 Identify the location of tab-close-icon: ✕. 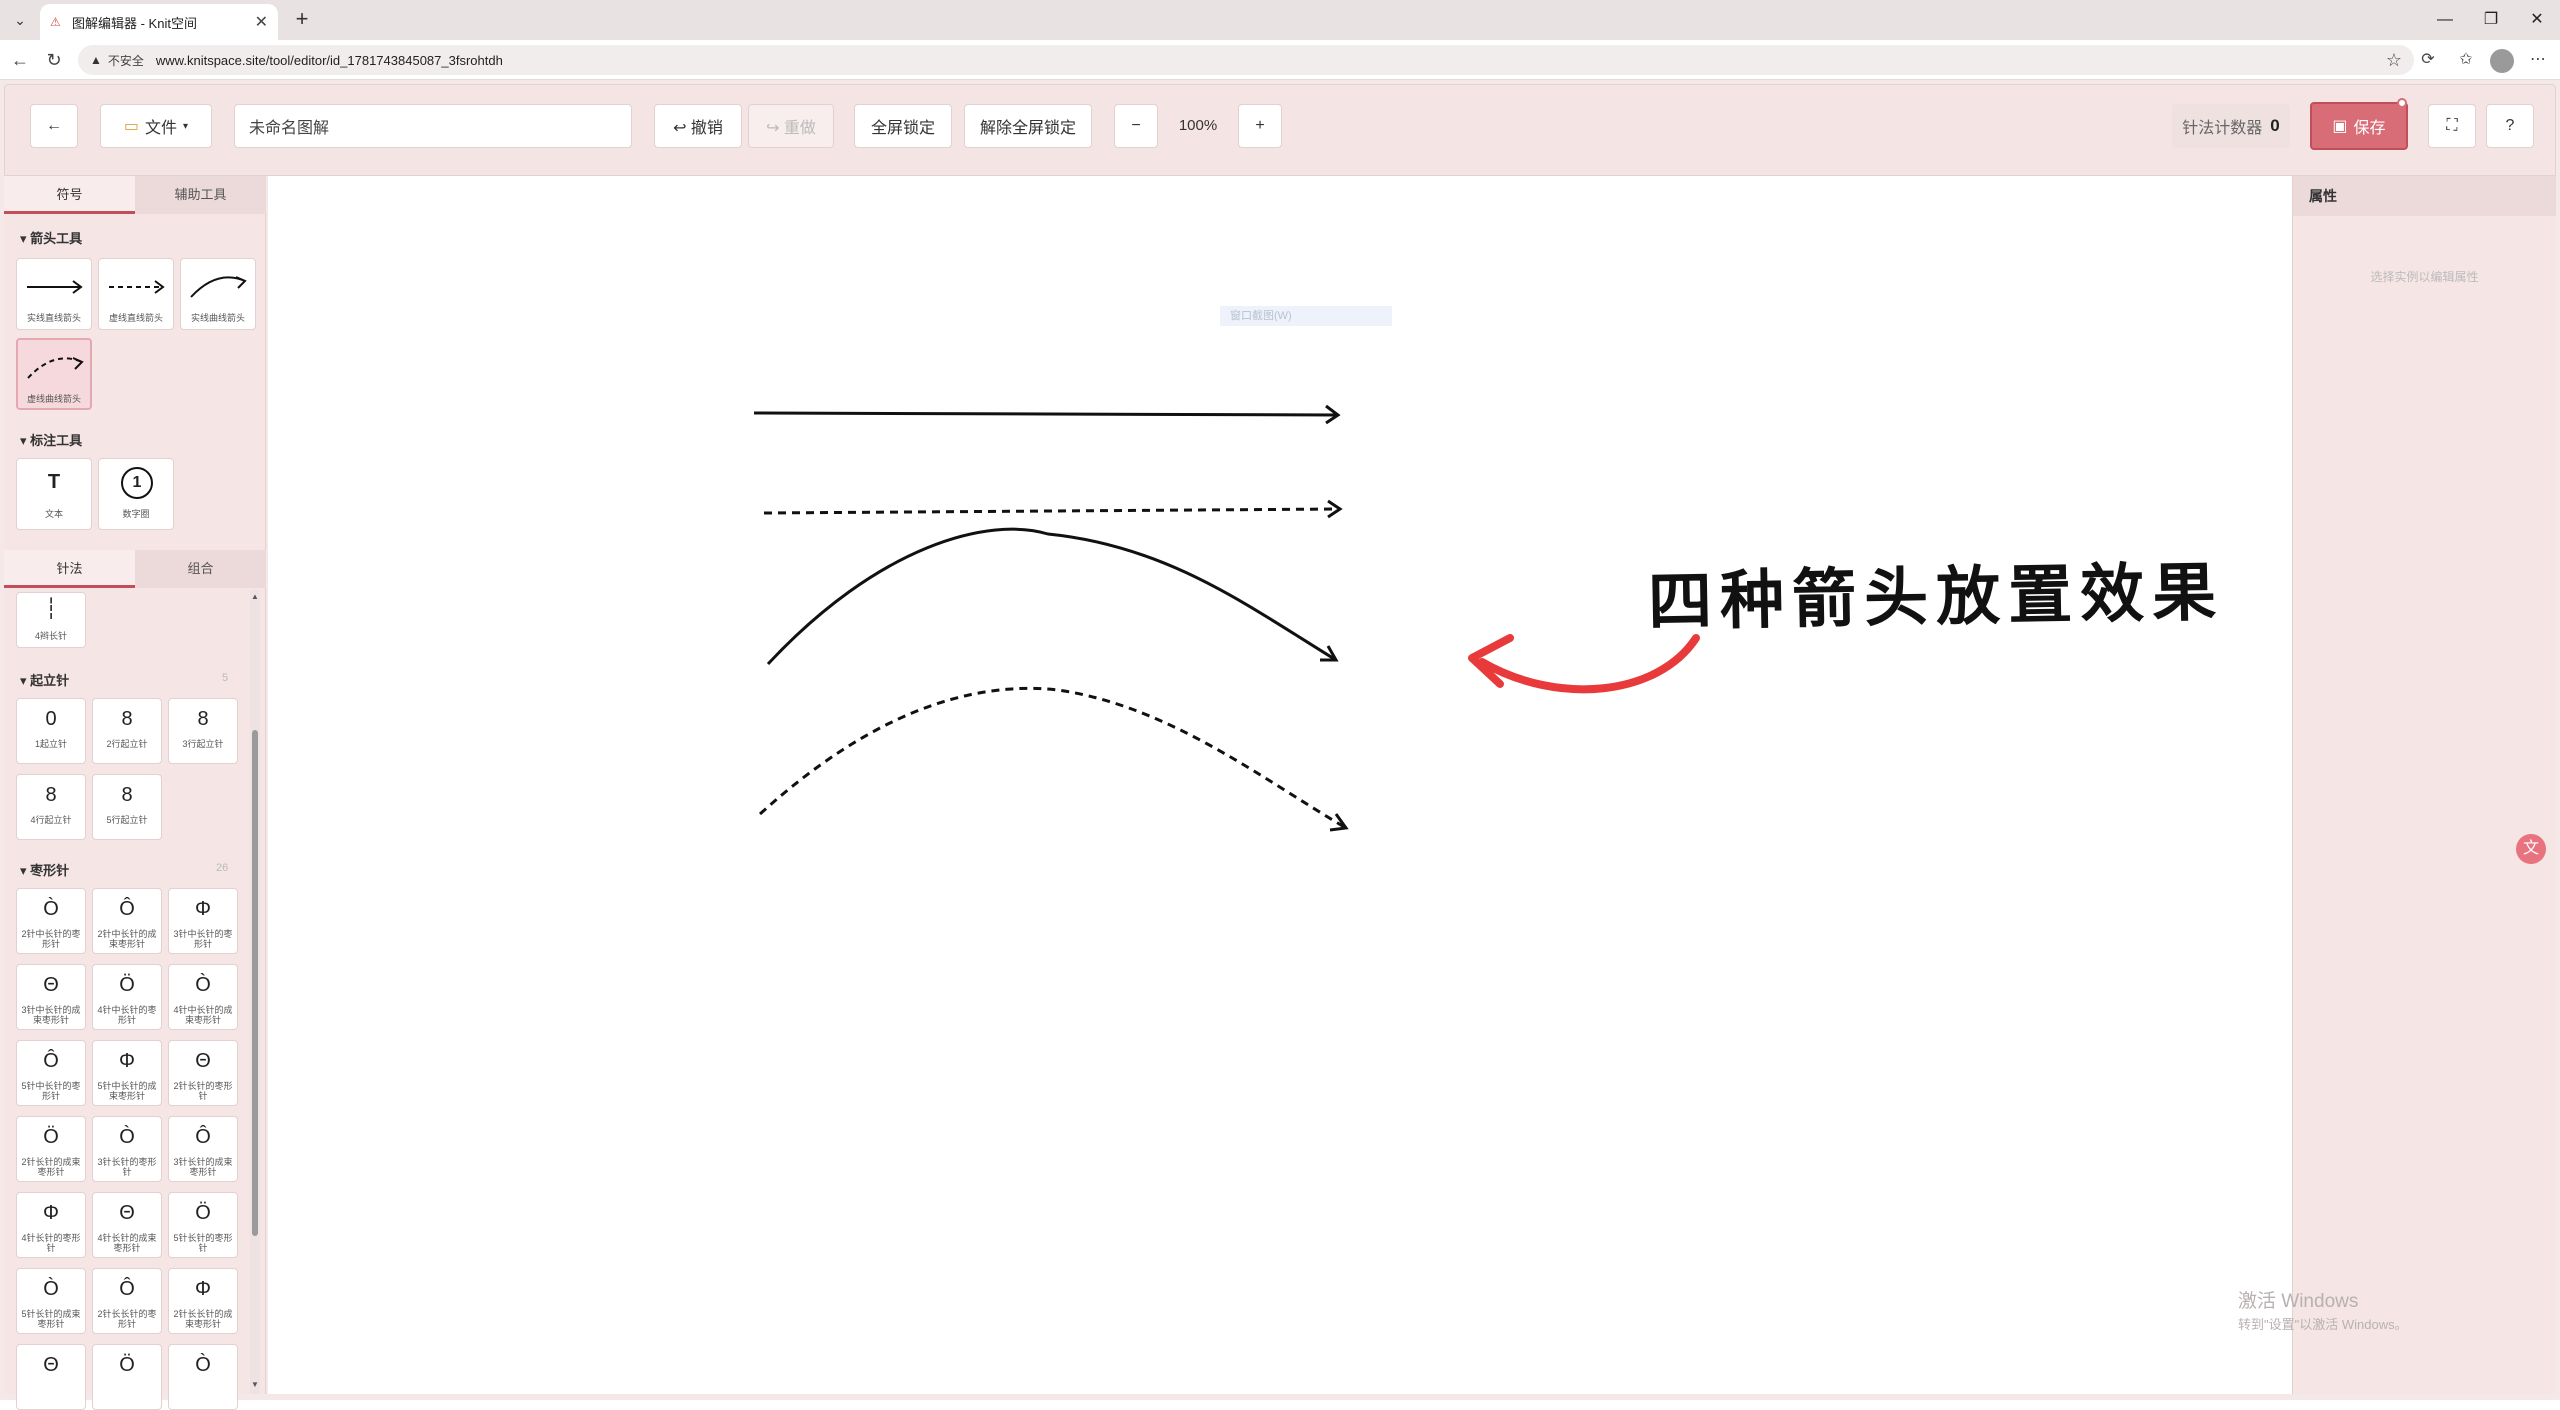
(261, 22).